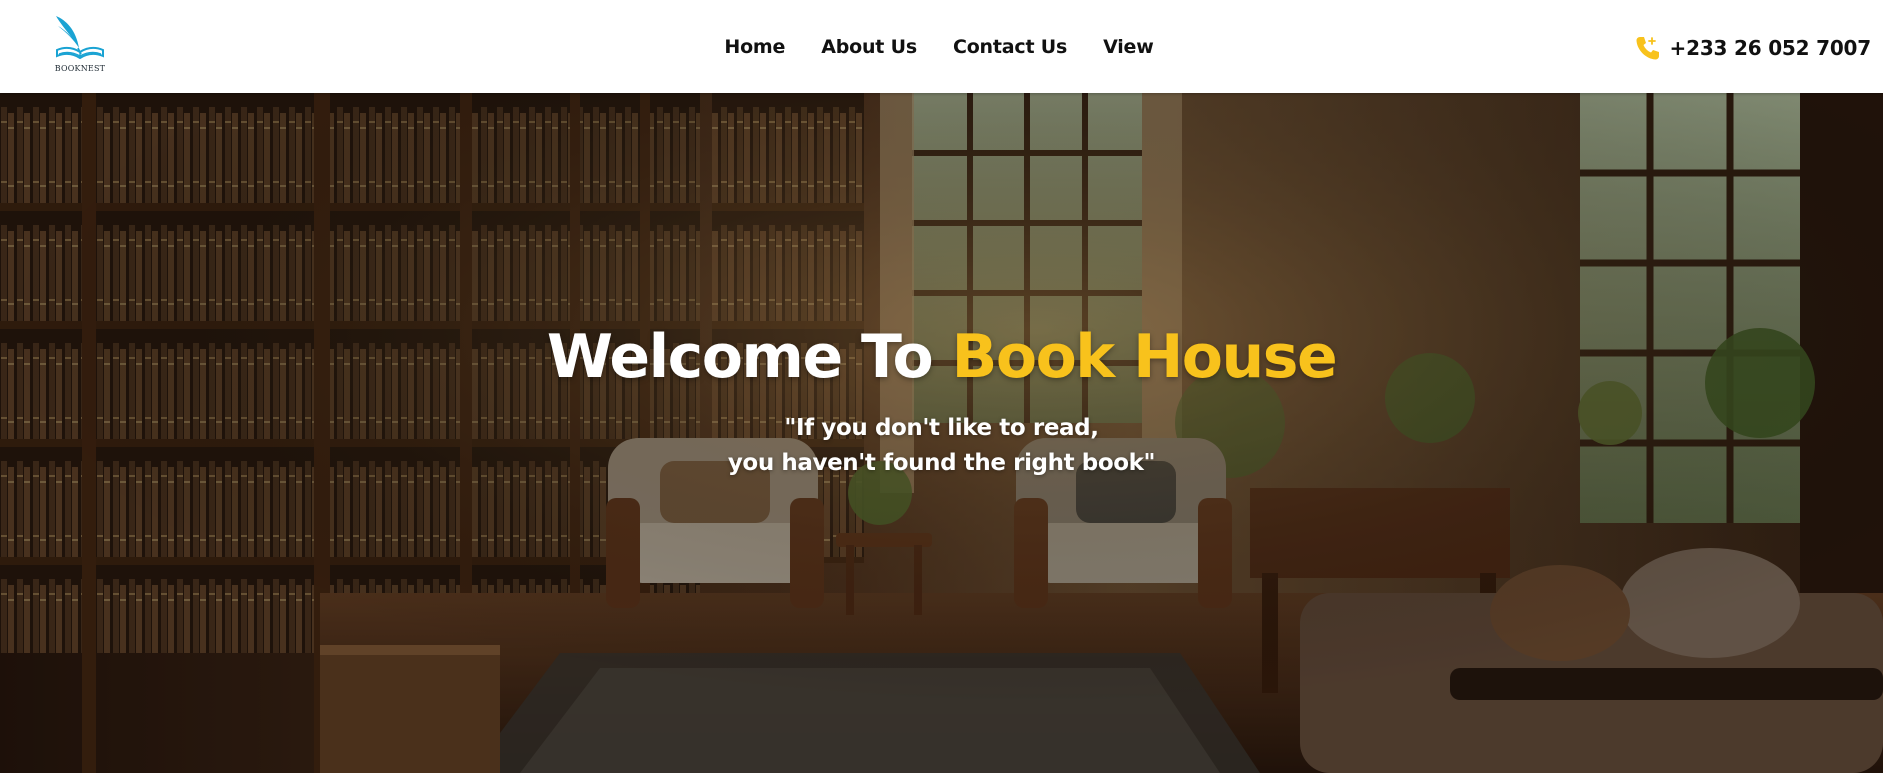 This screenshot has height=773, width=1883. I want to click on logo-text: BOOKNEST, so click(80, 68).